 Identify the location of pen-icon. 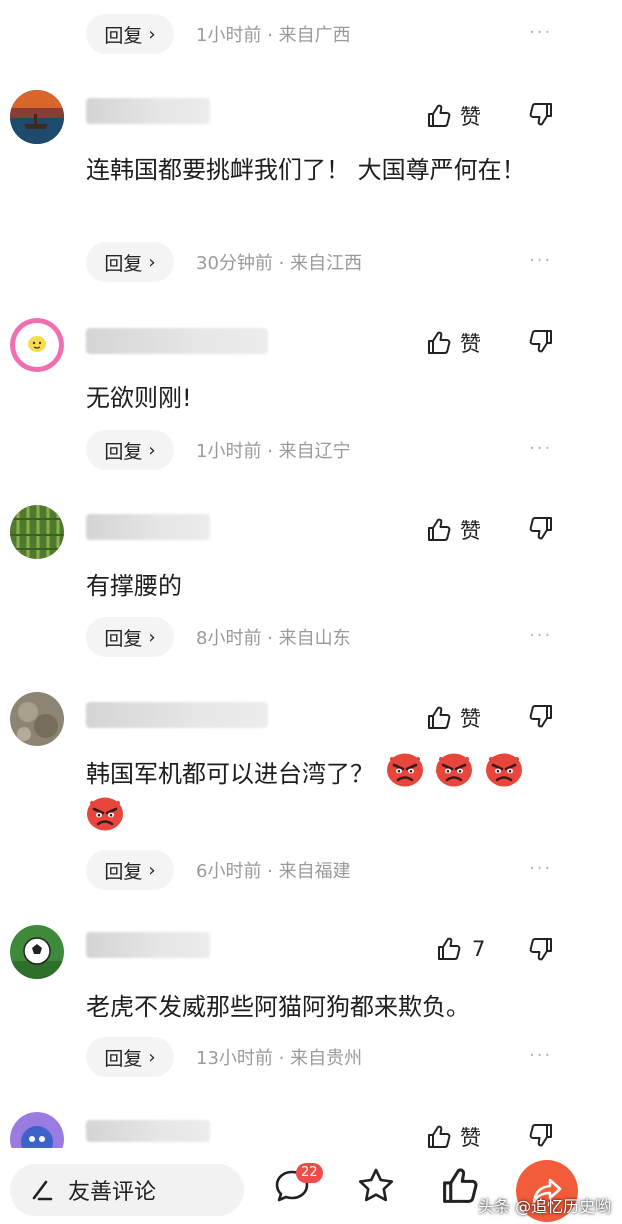
(42, 1190).